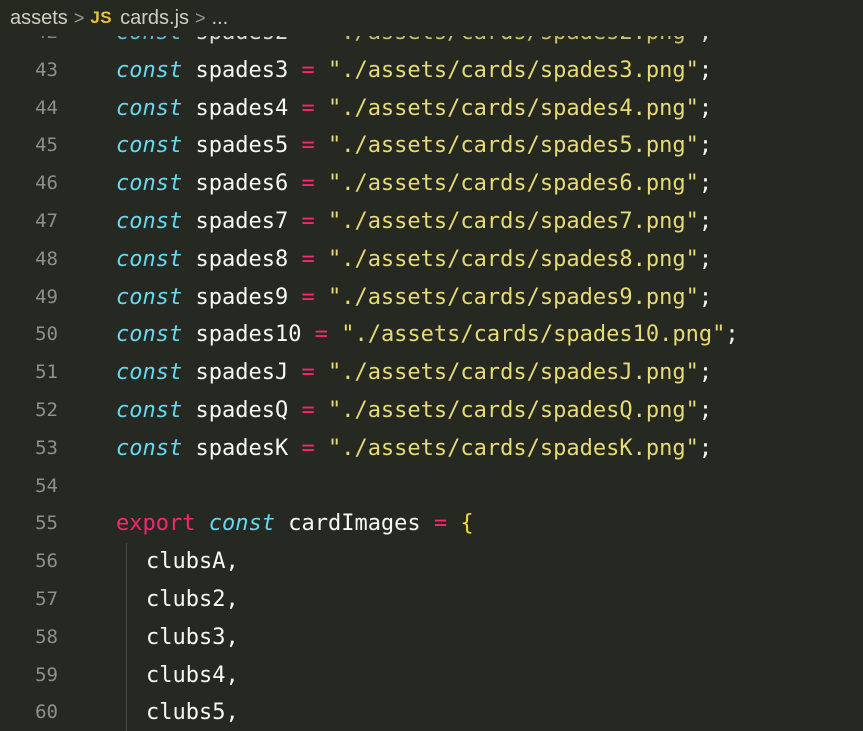 This screenshot has width=863, height=731. What do you see at coordinates (46, 183) in the screenshot?
I see `line-number: 46` at bounding box center [46, 183].